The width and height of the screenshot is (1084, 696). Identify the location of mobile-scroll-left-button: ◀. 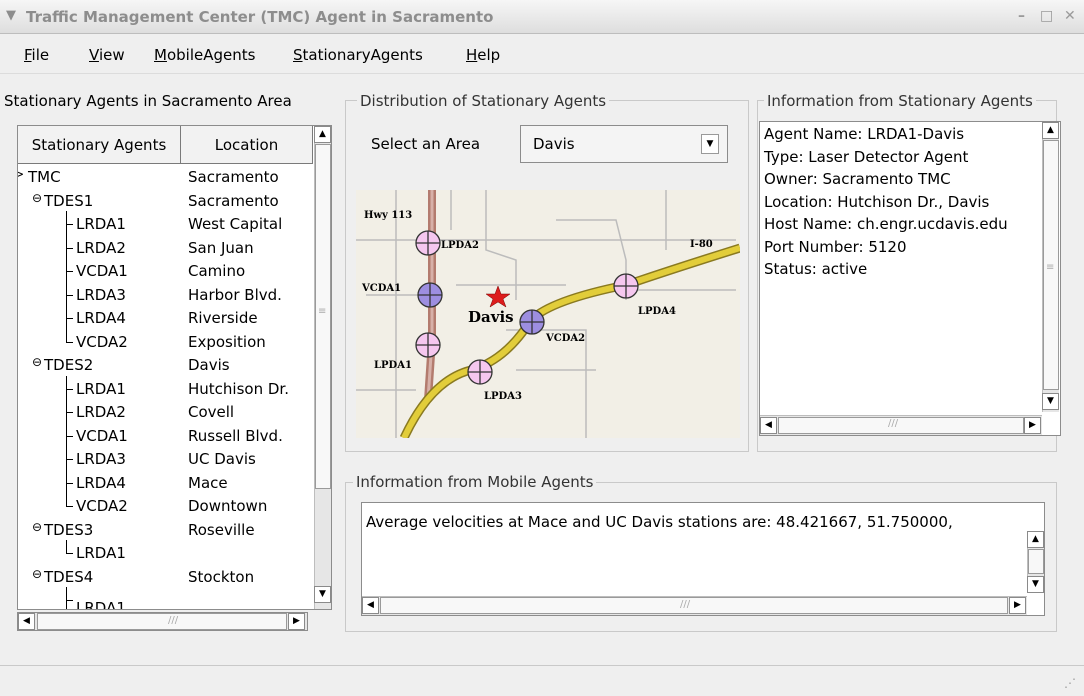
(370, 605).